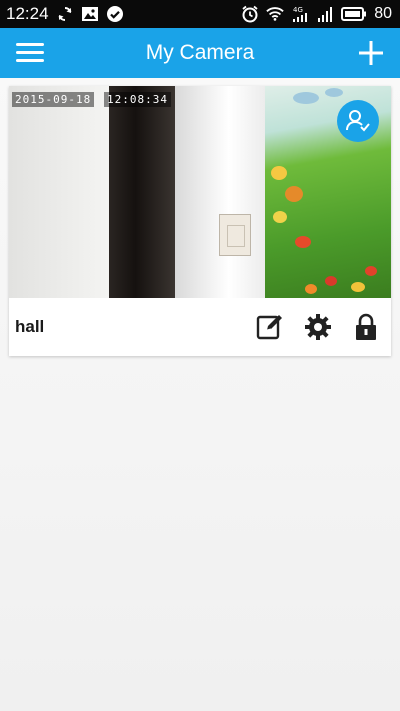 This screenshot has height=711, width=400. I want to click on alarm-icon, so click(250, 14).